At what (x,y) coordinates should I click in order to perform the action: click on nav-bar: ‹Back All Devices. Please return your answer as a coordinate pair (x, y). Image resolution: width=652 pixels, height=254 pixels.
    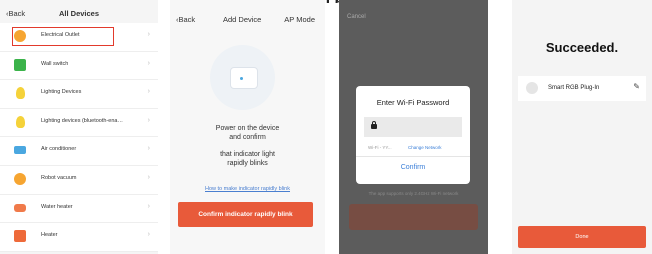
    Looking at the image, I should click on (79, 14).